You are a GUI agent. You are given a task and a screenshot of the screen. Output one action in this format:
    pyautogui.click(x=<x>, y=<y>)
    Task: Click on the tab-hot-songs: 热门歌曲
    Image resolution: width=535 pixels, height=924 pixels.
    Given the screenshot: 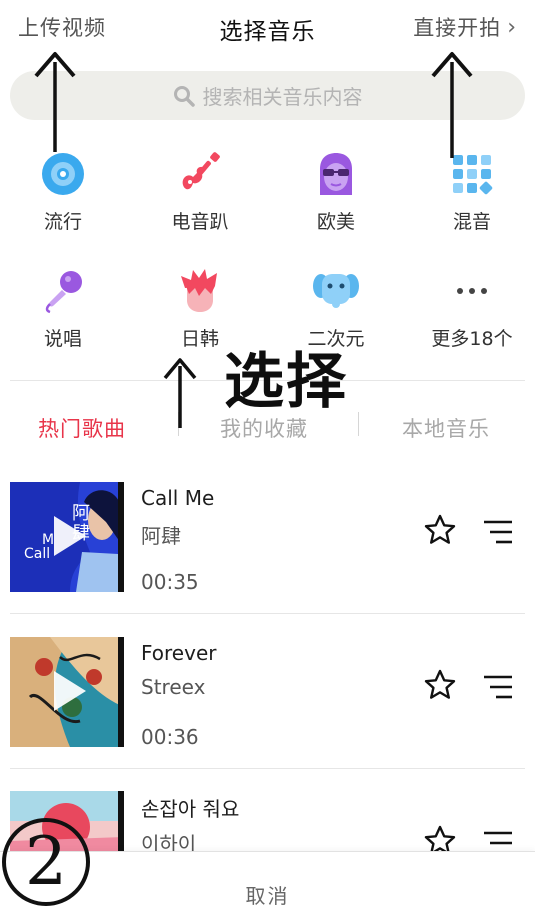 What is the action you would take?
    pyautogui.click(x=82, y=428)
    